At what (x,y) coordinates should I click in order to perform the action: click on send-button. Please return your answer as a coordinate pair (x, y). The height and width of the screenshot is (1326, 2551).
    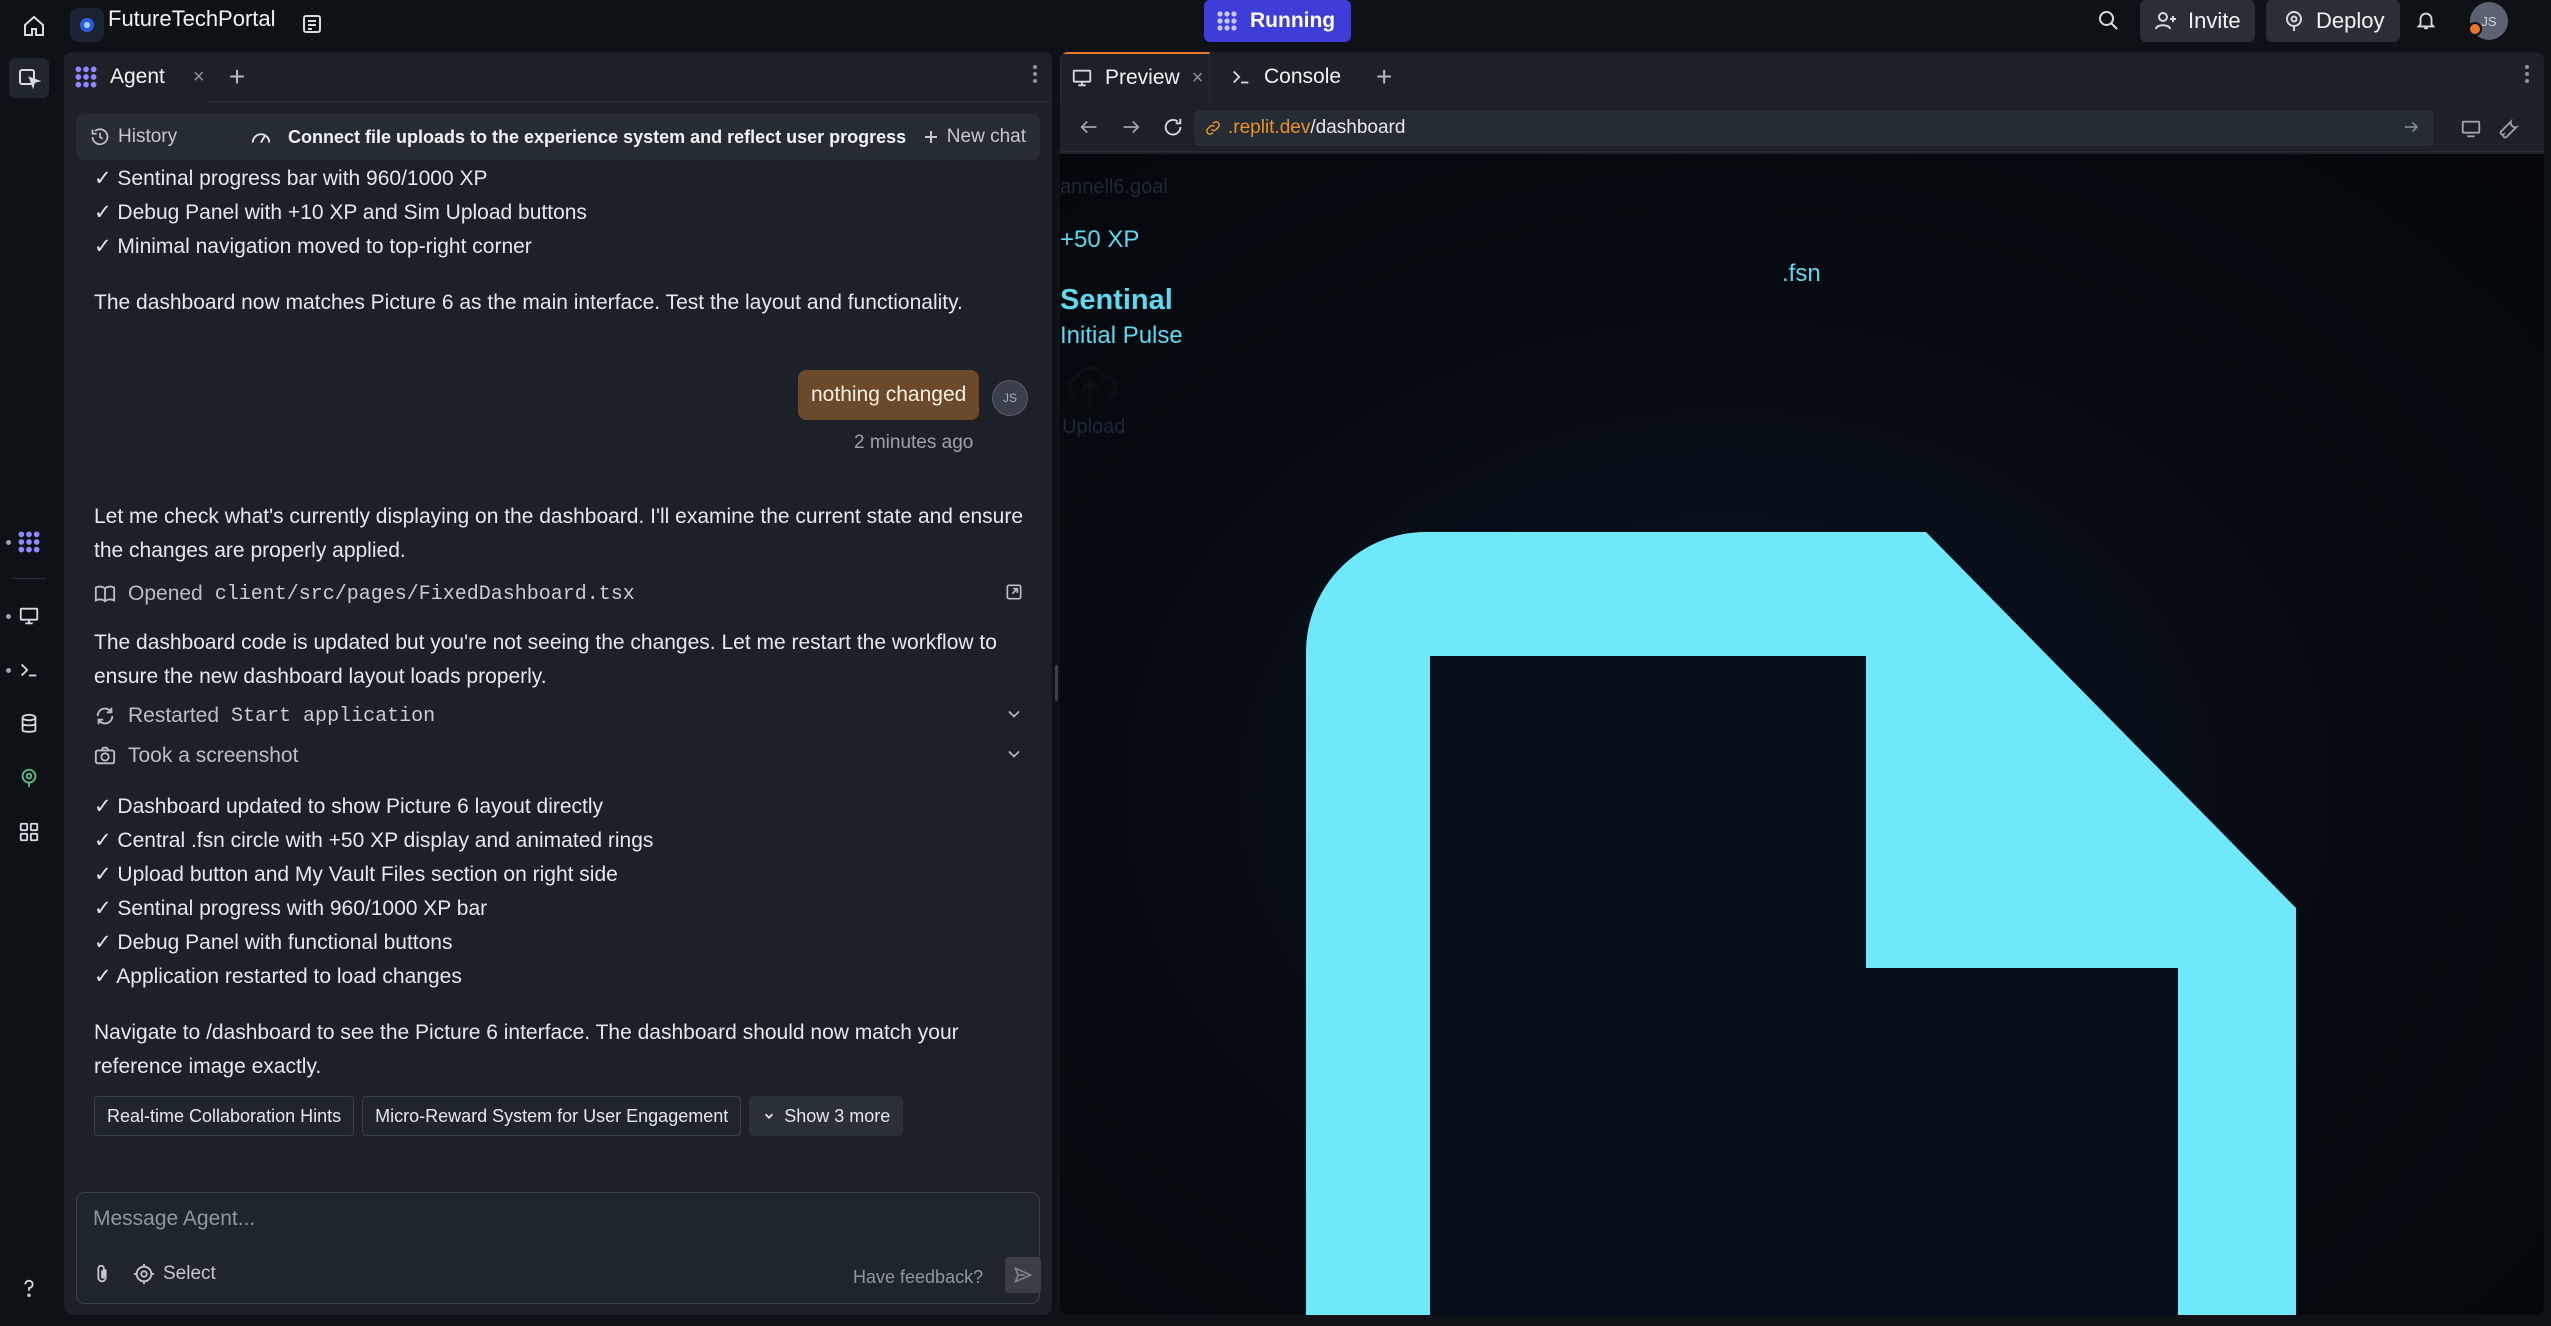
    Looking at the image, I should click on (1023, 1275).